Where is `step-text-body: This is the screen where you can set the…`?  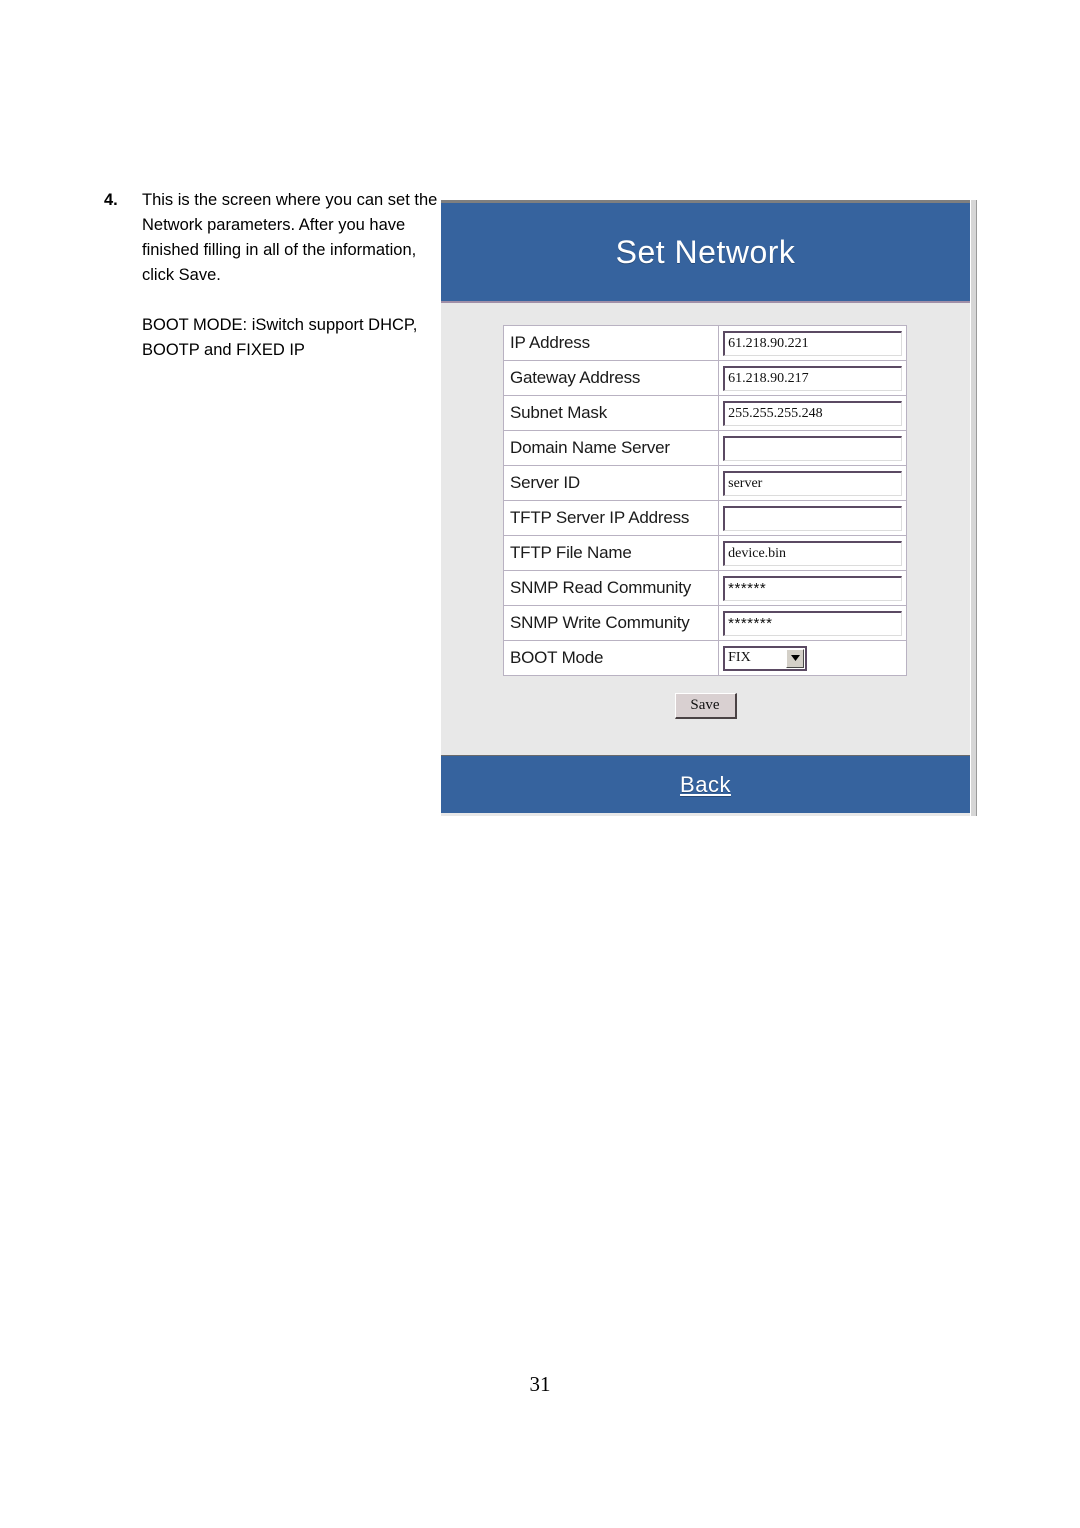
step-text-body: This is the screen where you can set the… is located at coordinates (293, 275).